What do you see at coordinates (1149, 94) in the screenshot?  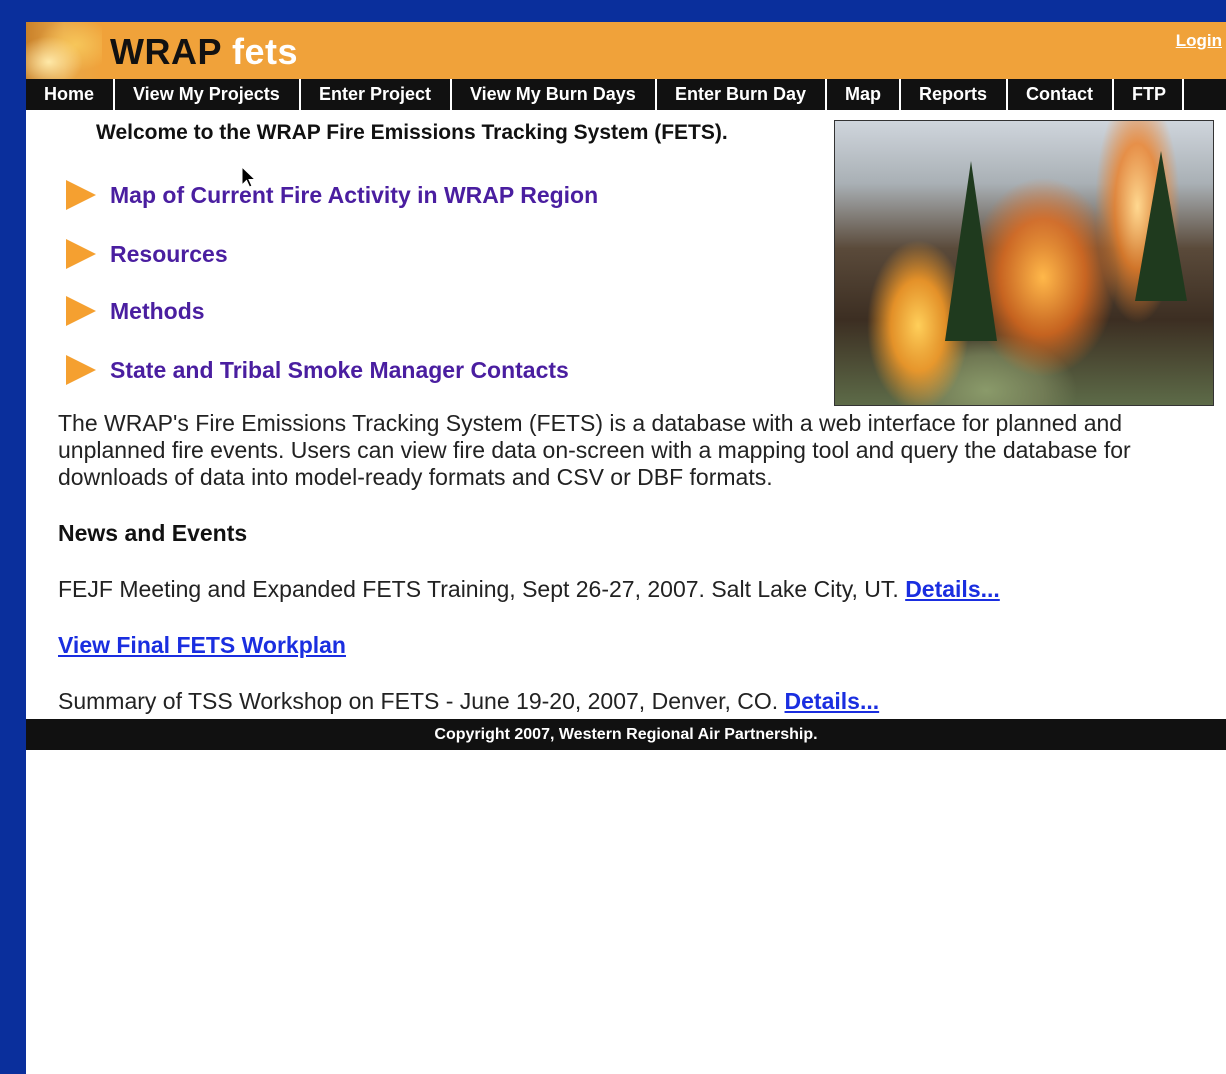 I see `nav-ftp: FTP` at bounding box center [1149, 94].